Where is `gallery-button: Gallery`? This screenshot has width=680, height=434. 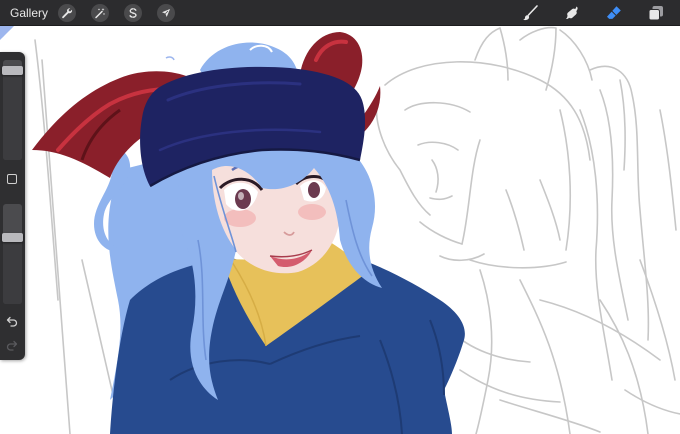
gallery-button: Gallery is located at coordinates (29, 13).